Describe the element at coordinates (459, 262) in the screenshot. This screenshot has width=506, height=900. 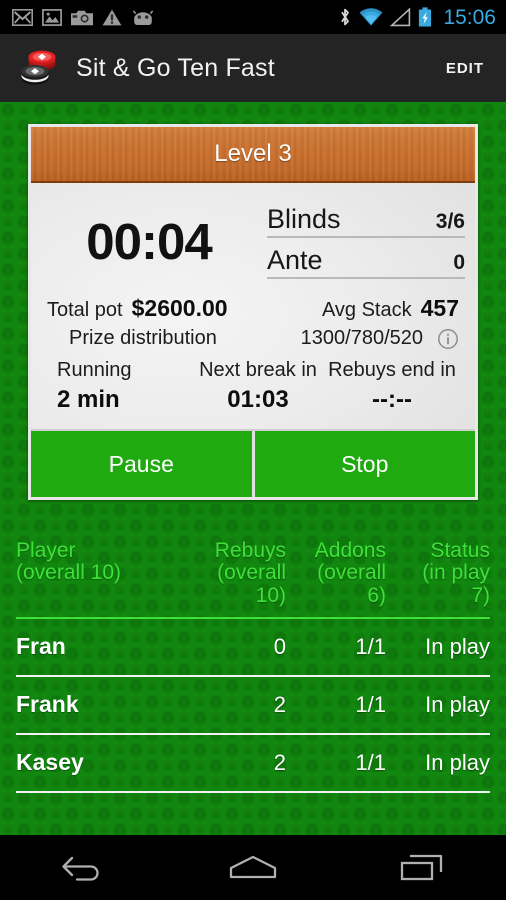
I see `ante-value: 0` at that location.